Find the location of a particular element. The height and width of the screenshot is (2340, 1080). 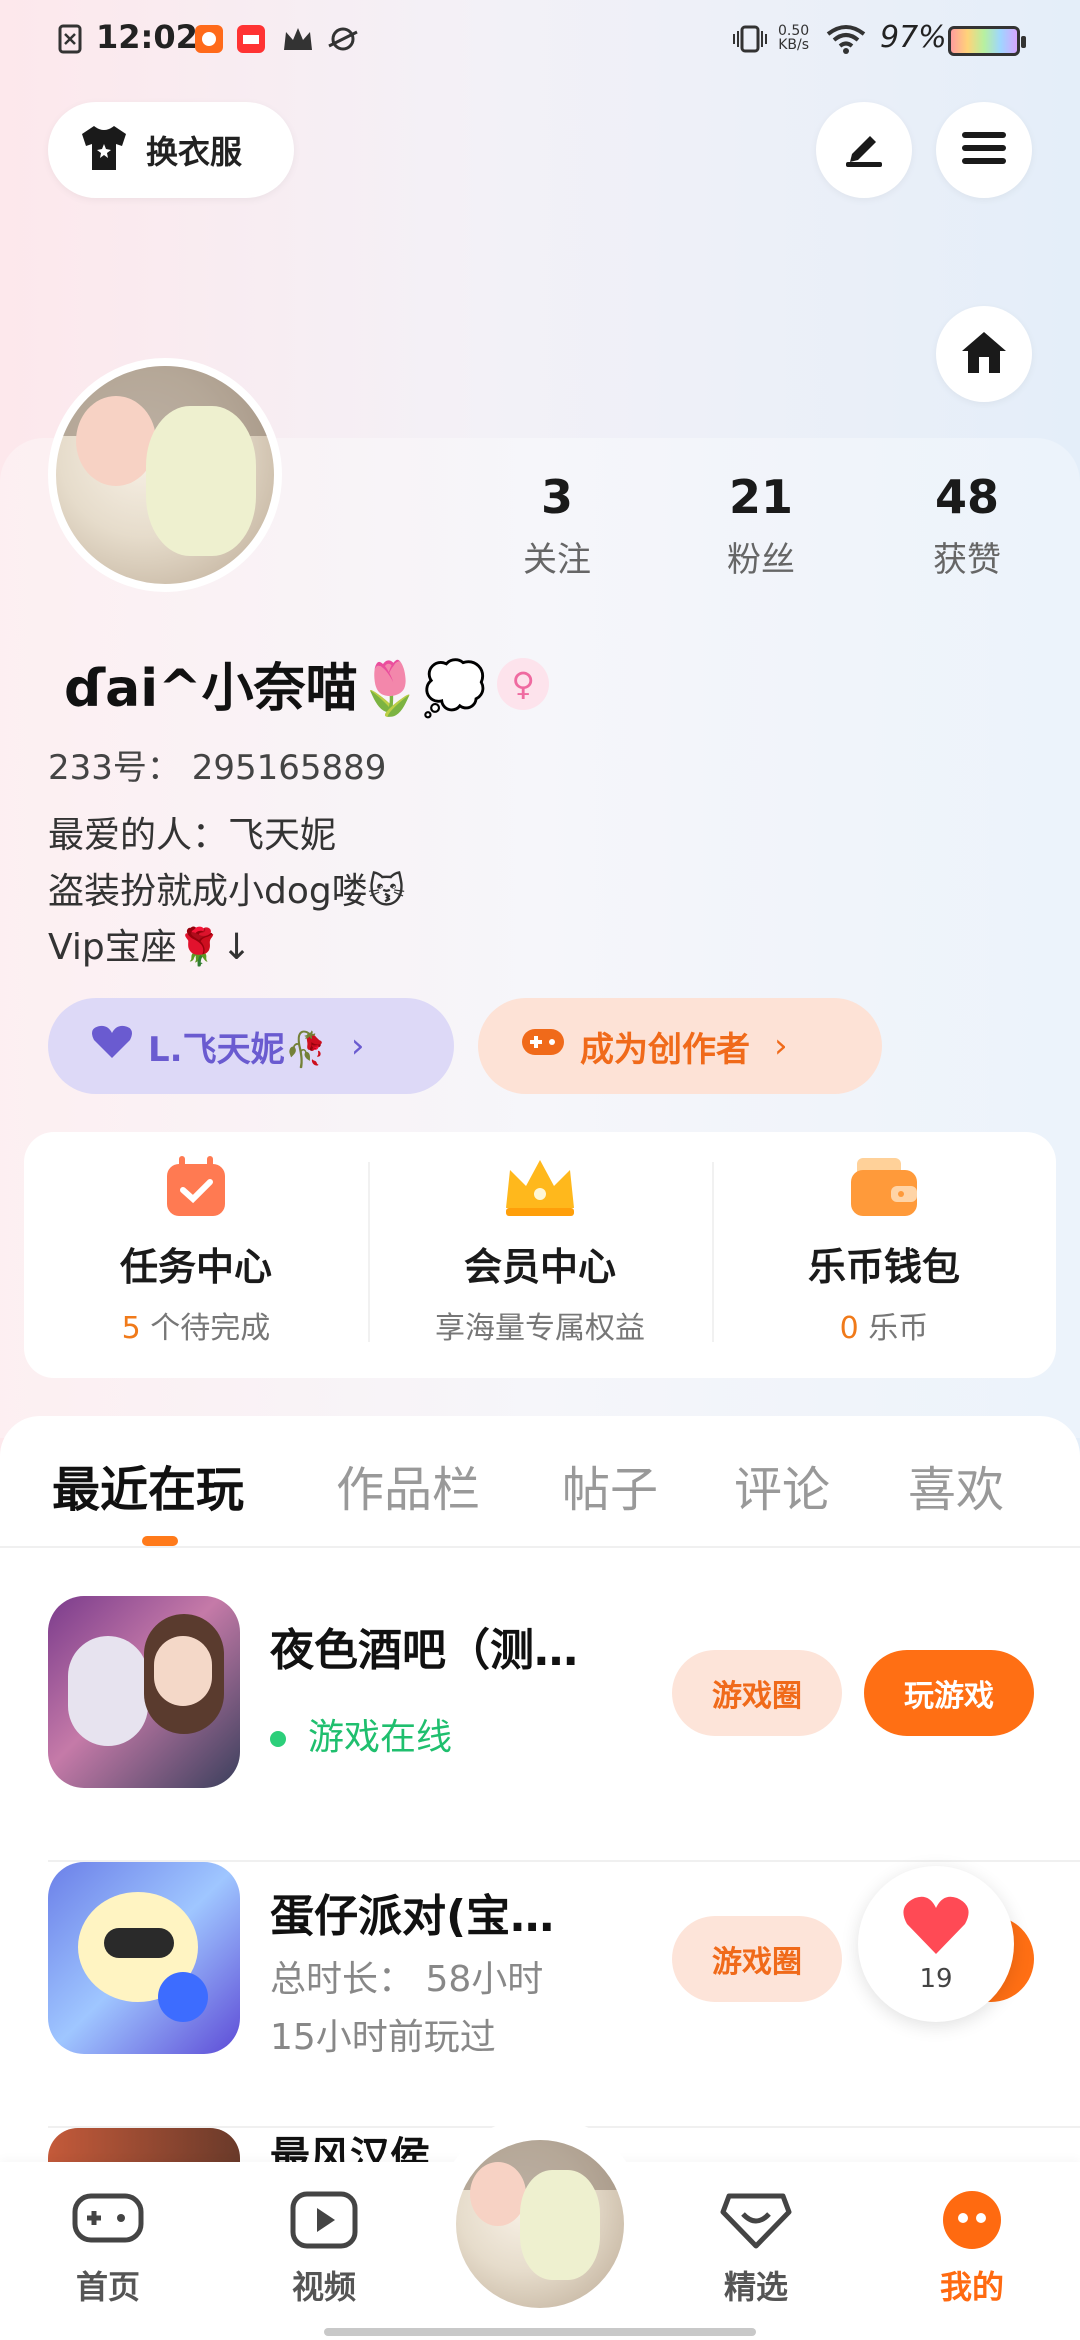

battery-percent: 97% is located at coordinates (913, 37).